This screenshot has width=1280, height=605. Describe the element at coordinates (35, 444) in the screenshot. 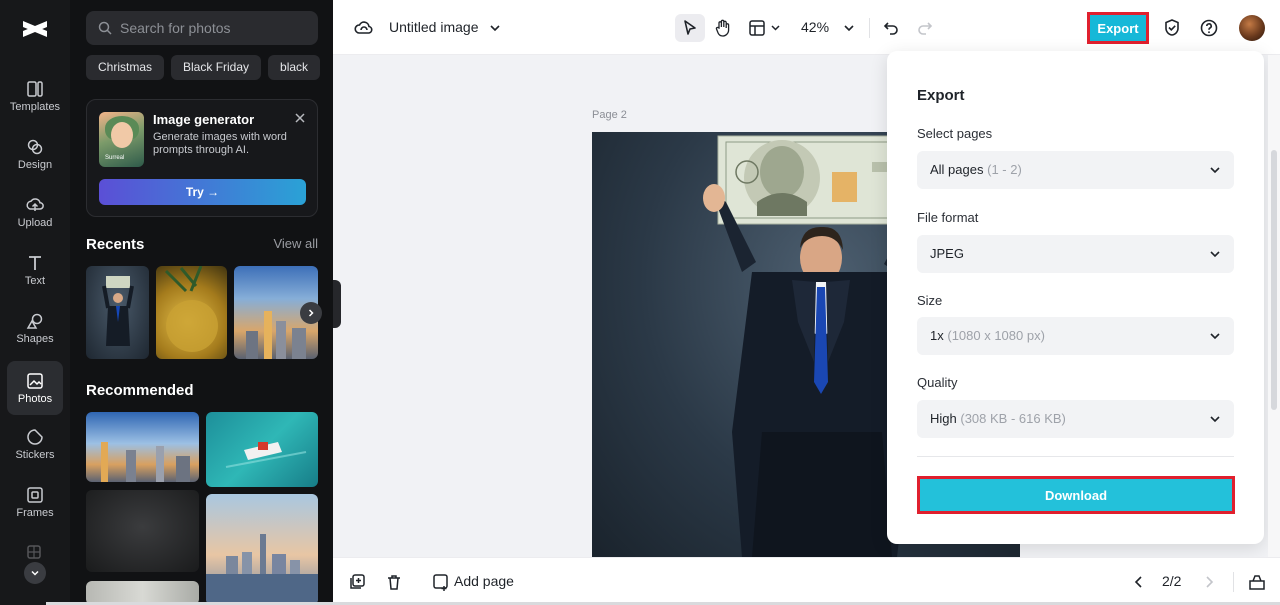

I see `rail-item-stickers: Stickers` at that location.